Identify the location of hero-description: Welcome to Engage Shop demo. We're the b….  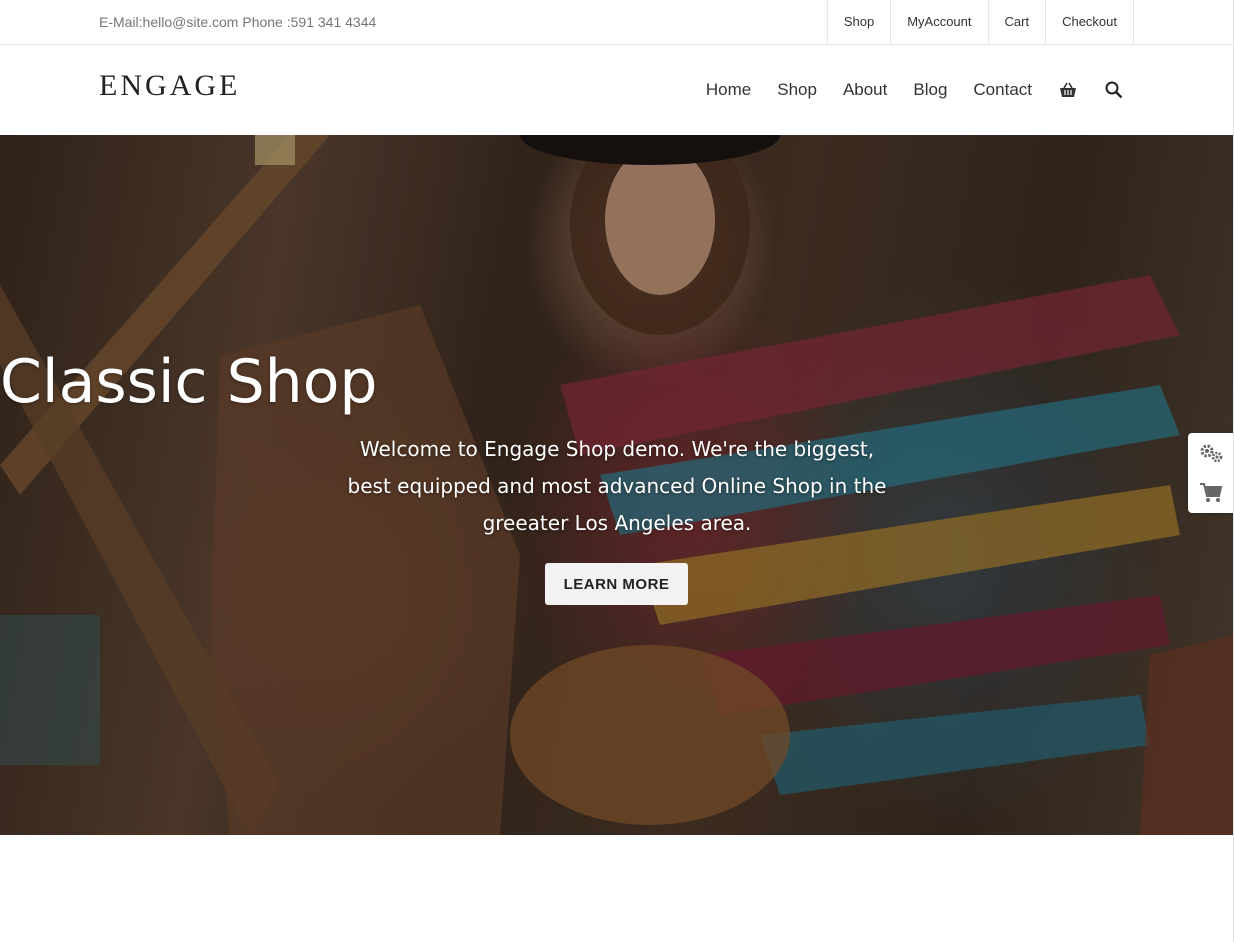
(617, 486).